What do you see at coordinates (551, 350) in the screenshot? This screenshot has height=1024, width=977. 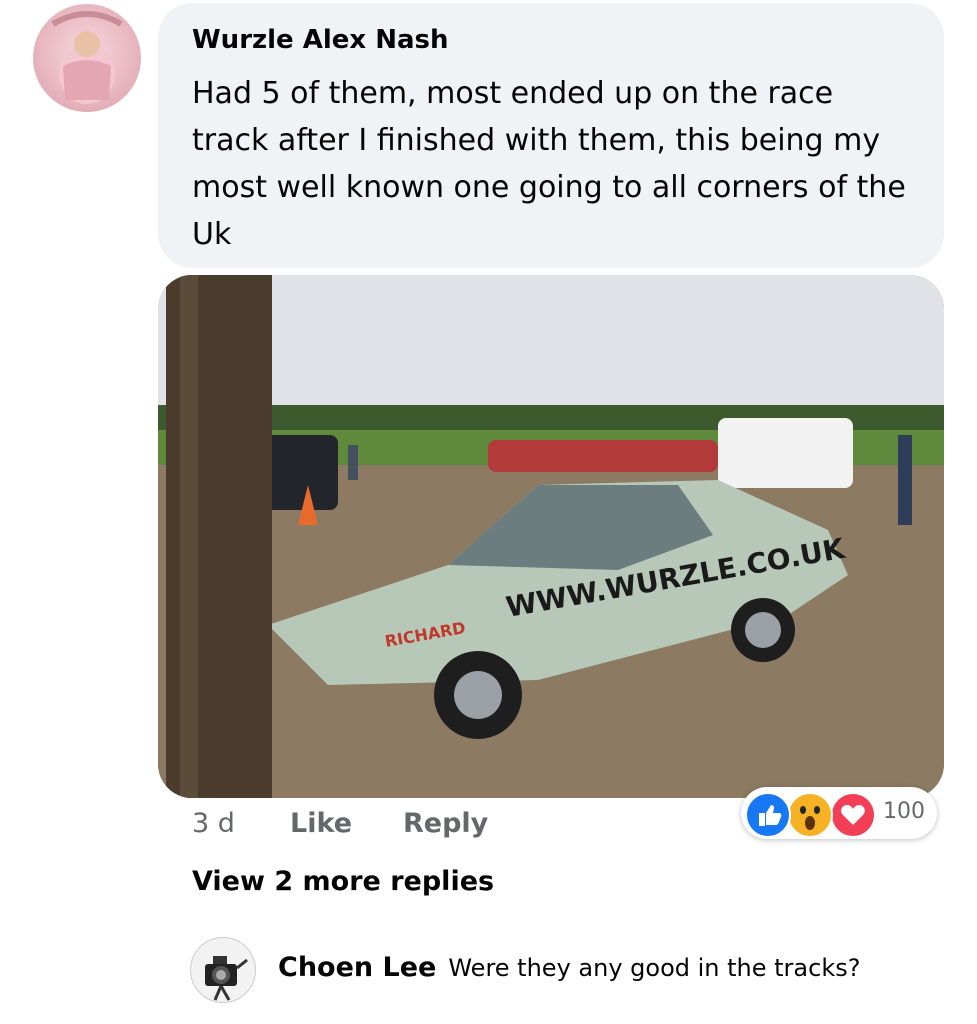 I see `sky` at bounding box center [551, 350].